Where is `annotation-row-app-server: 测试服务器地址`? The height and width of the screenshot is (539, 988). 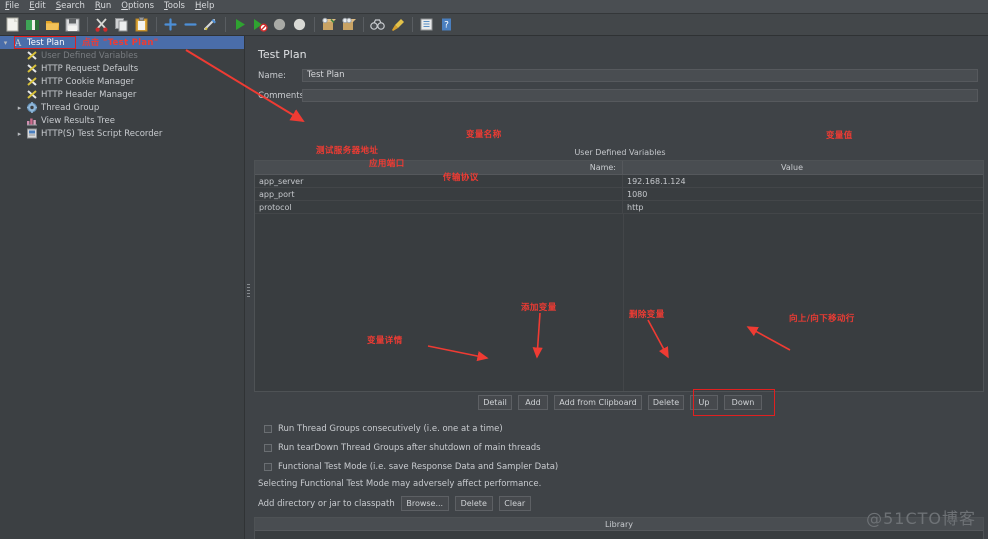 annotation-row-app-server: 测试服务器地址 is located at coordinates (347, 151).